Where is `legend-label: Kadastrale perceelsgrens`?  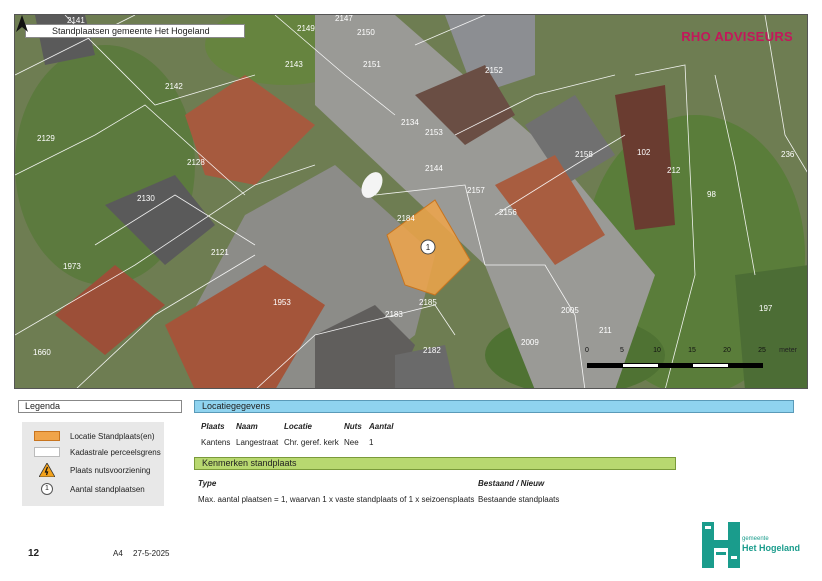
legend-label: Kadastrale perceelsgrens is located at coordinates (115, 452).